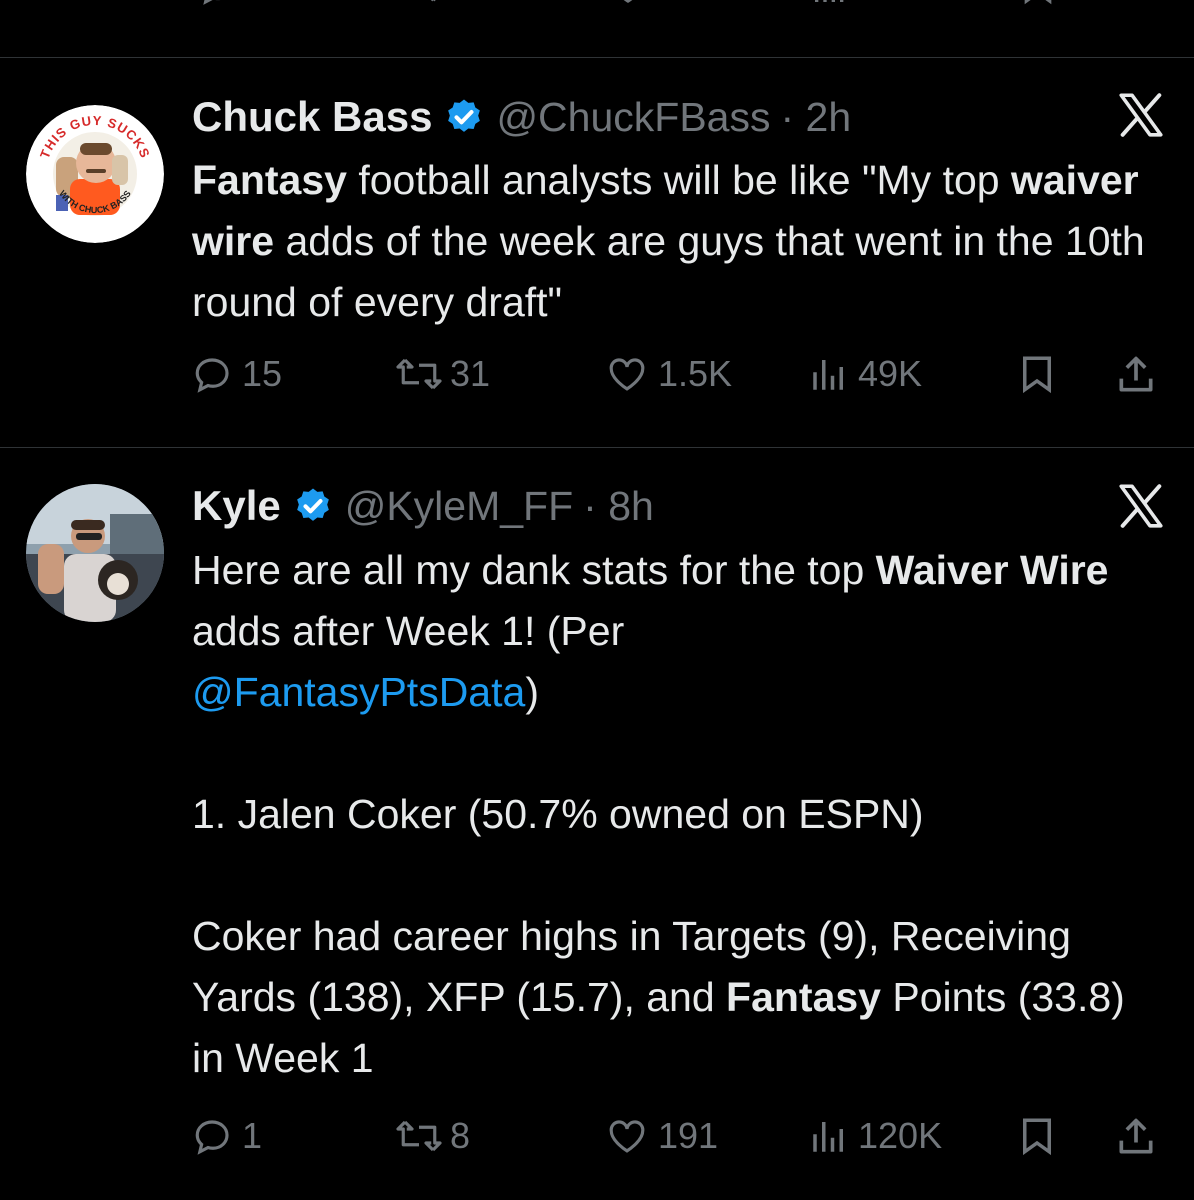 This screenshot has height=1200, width=1194. I want to click on tweet-header: Kyle @KyleM_FF · 8h, so click(423, 506).